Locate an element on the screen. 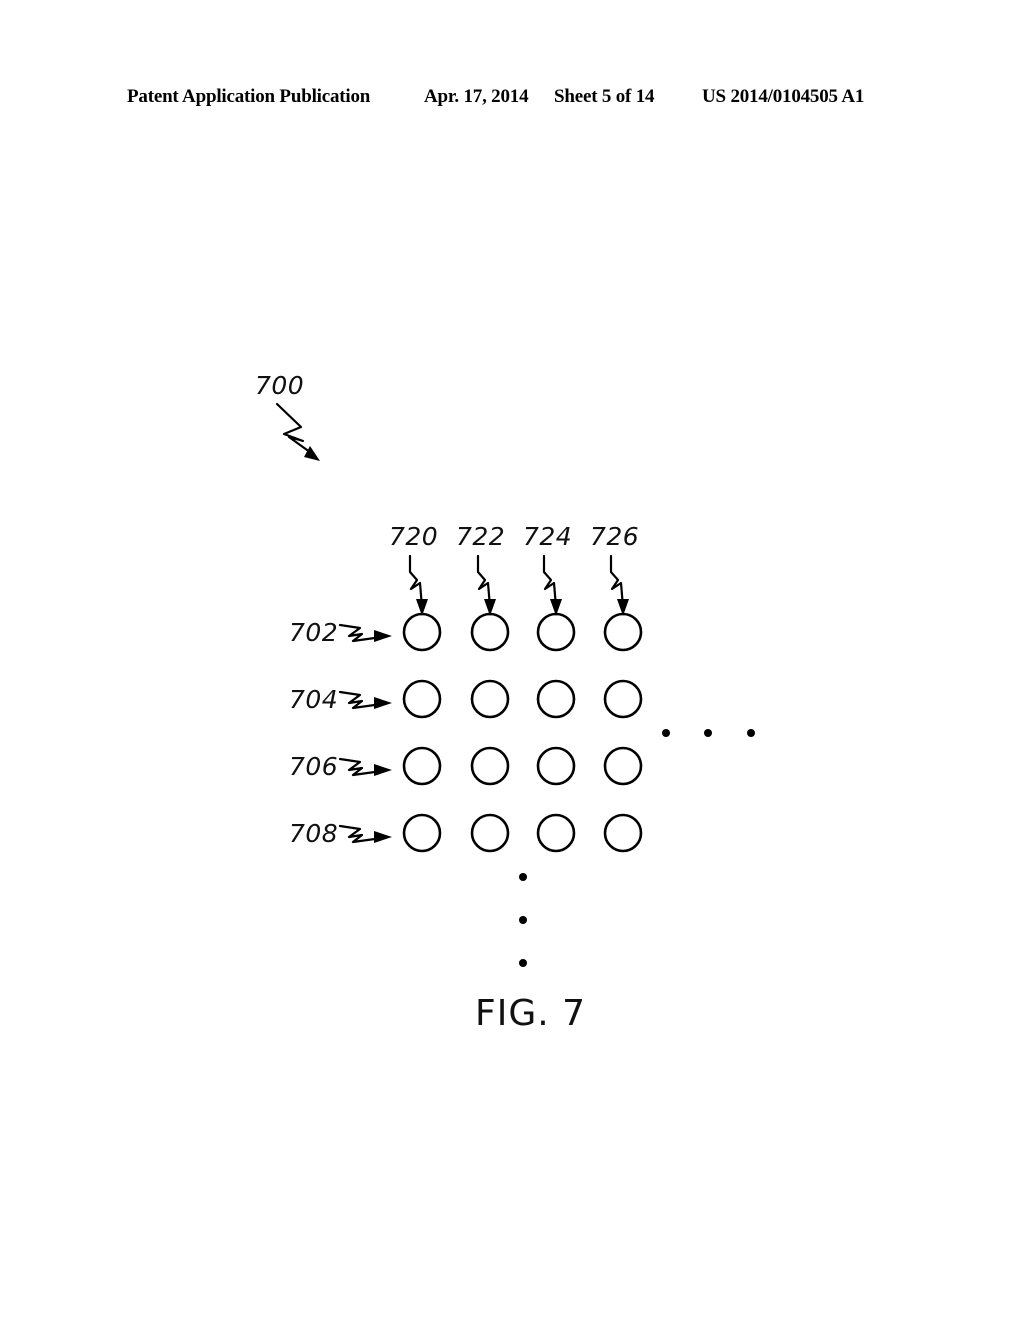 The height and width of the screenshot is (1320, 1024). figure-caption: FIG. 7 is located at coordinates (530, 1013).